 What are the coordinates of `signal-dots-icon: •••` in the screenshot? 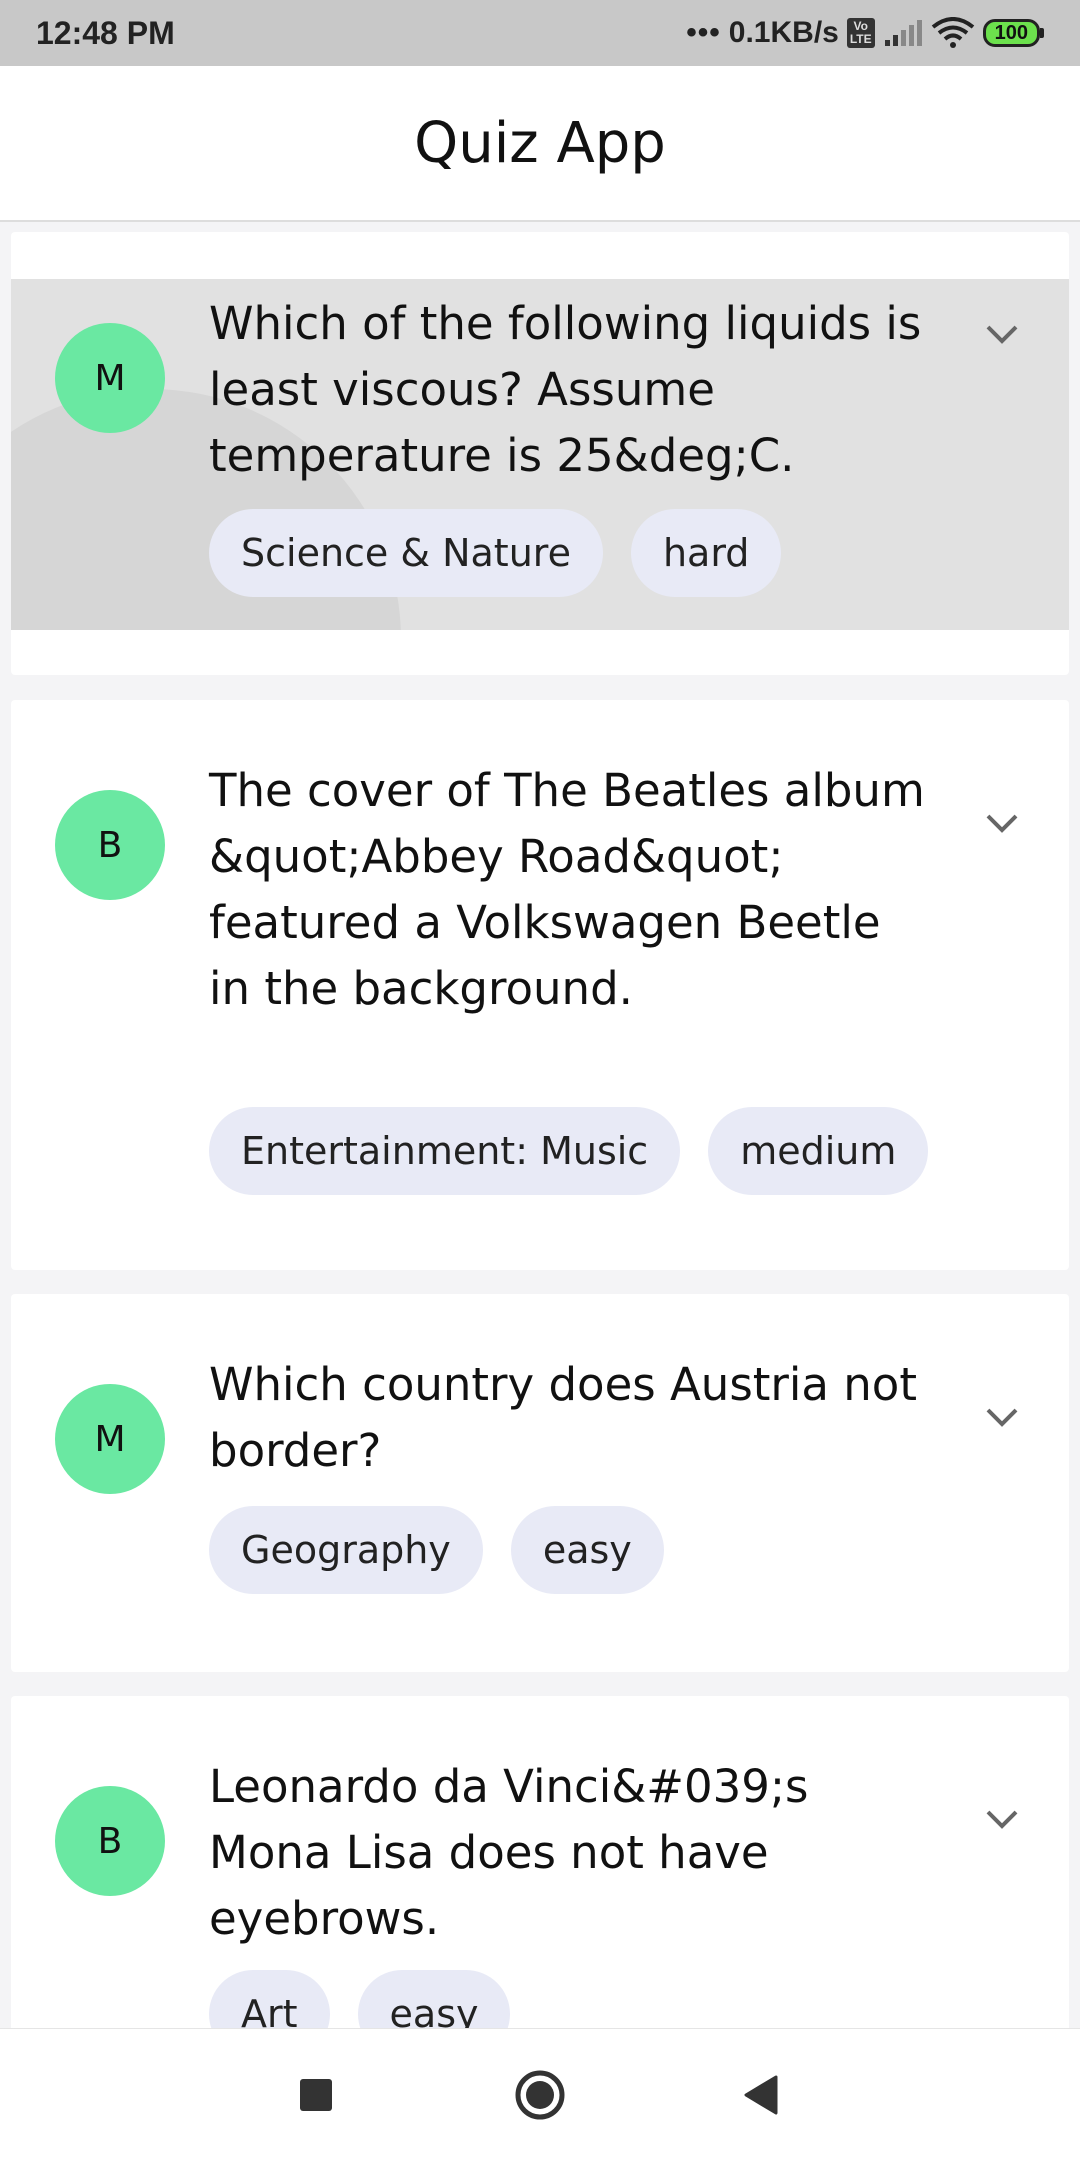 It's located at (703, 32).